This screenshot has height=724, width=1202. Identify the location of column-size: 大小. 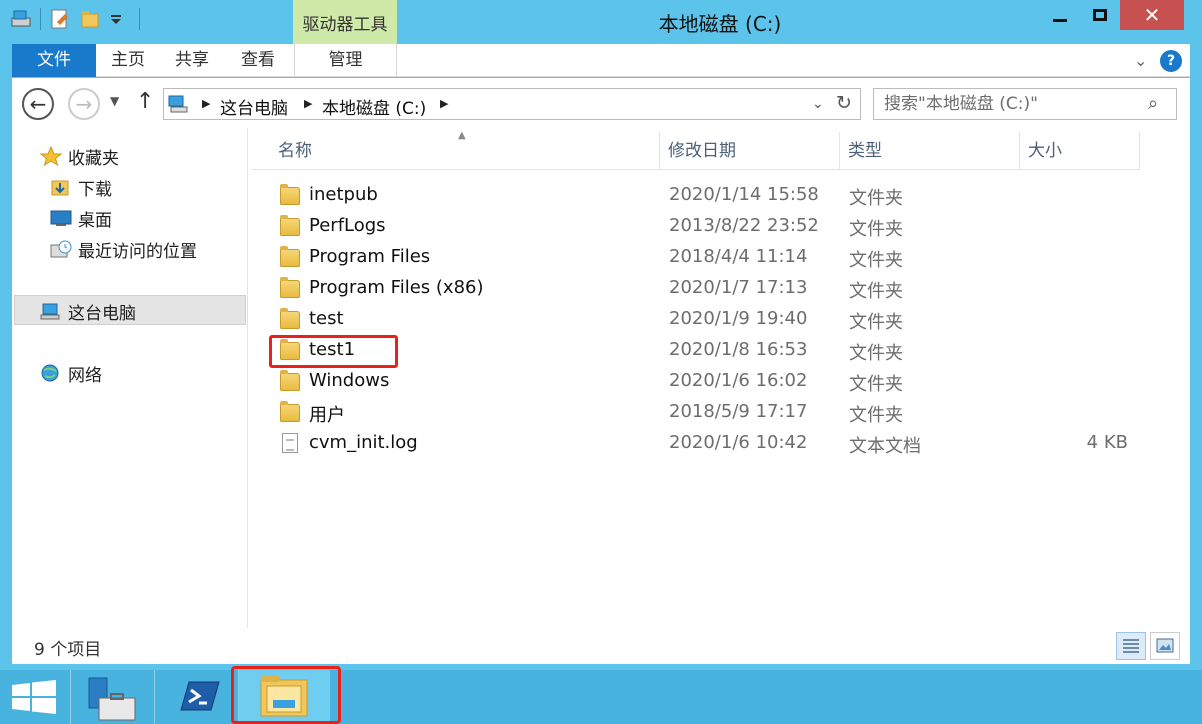
(1080, 151).